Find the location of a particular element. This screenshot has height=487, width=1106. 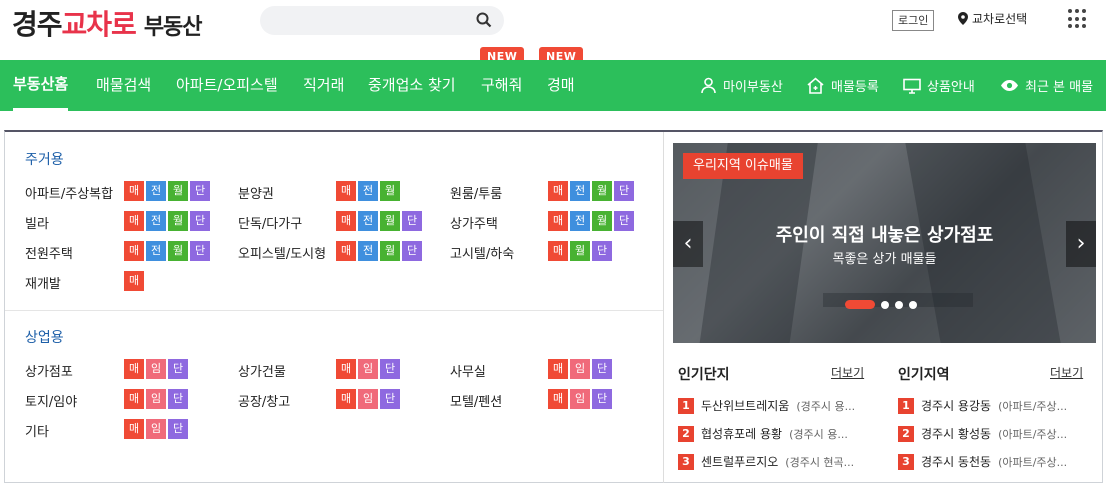

category-label: 분양권 is located at coordinates (256, 192).